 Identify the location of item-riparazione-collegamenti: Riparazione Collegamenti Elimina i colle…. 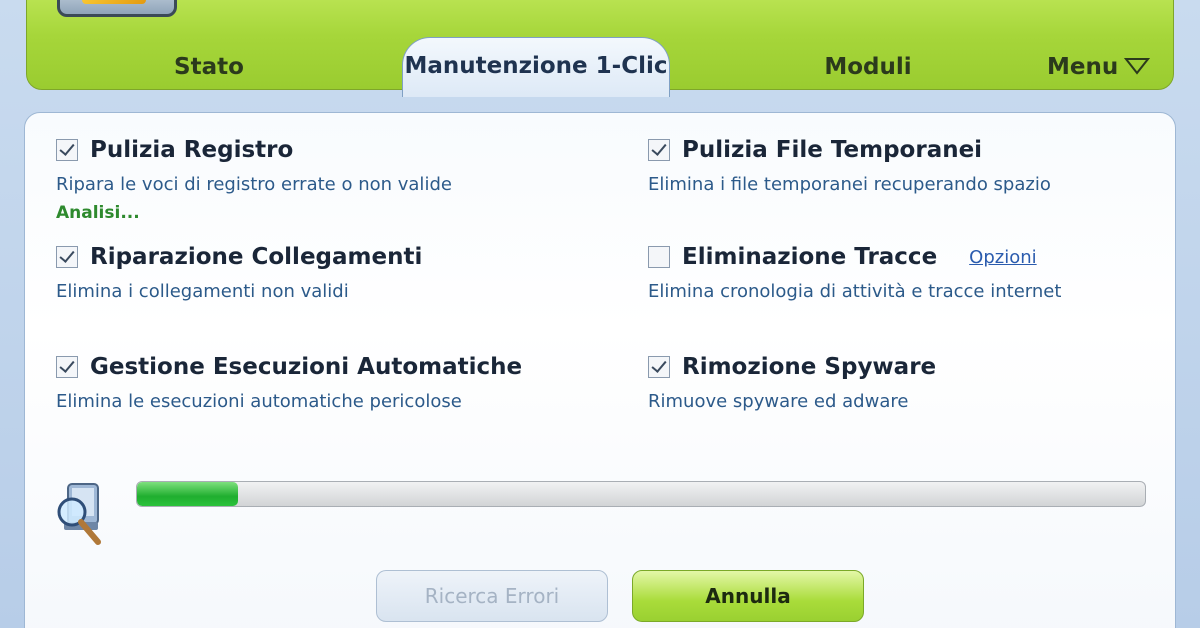
(239, 272).